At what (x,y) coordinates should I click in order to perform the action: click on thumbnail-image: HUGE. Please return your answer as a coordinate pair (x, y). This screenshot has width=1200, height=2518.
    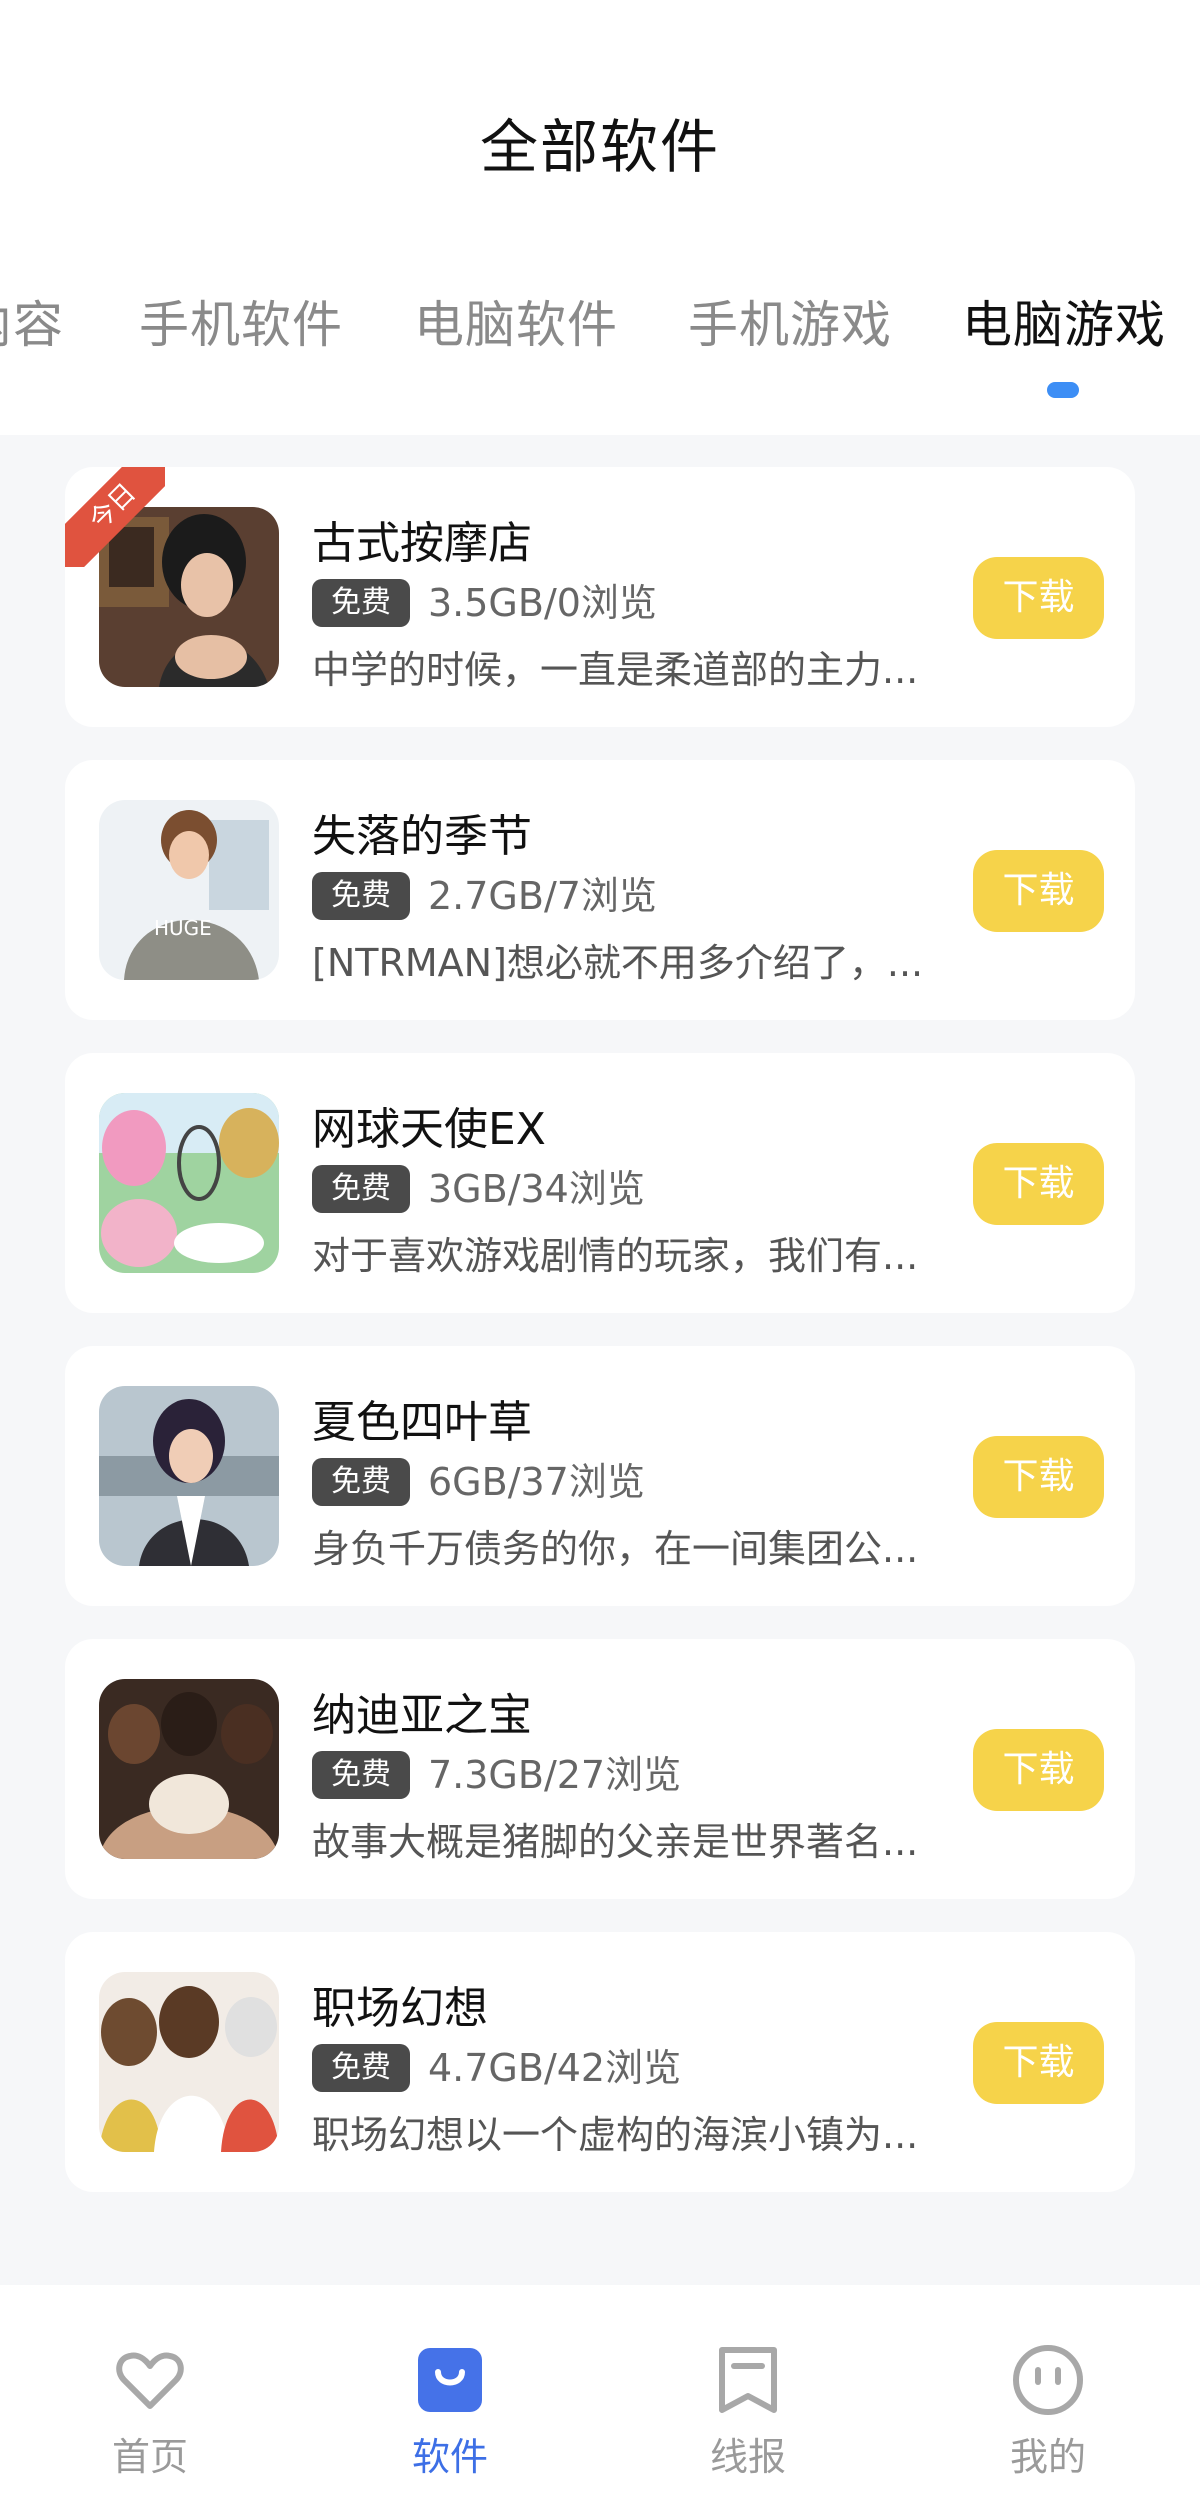
    Looking at the image, I should click on (189, 890).